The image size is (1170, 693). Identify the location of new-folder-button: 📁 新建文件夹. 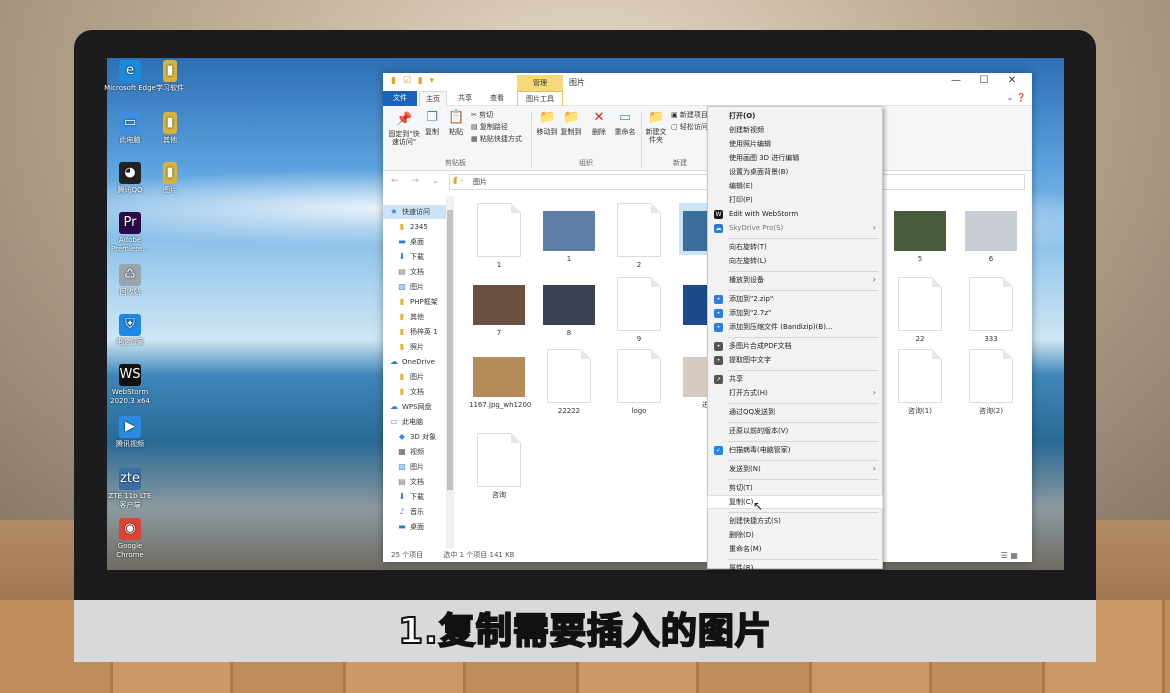
(656, 127).